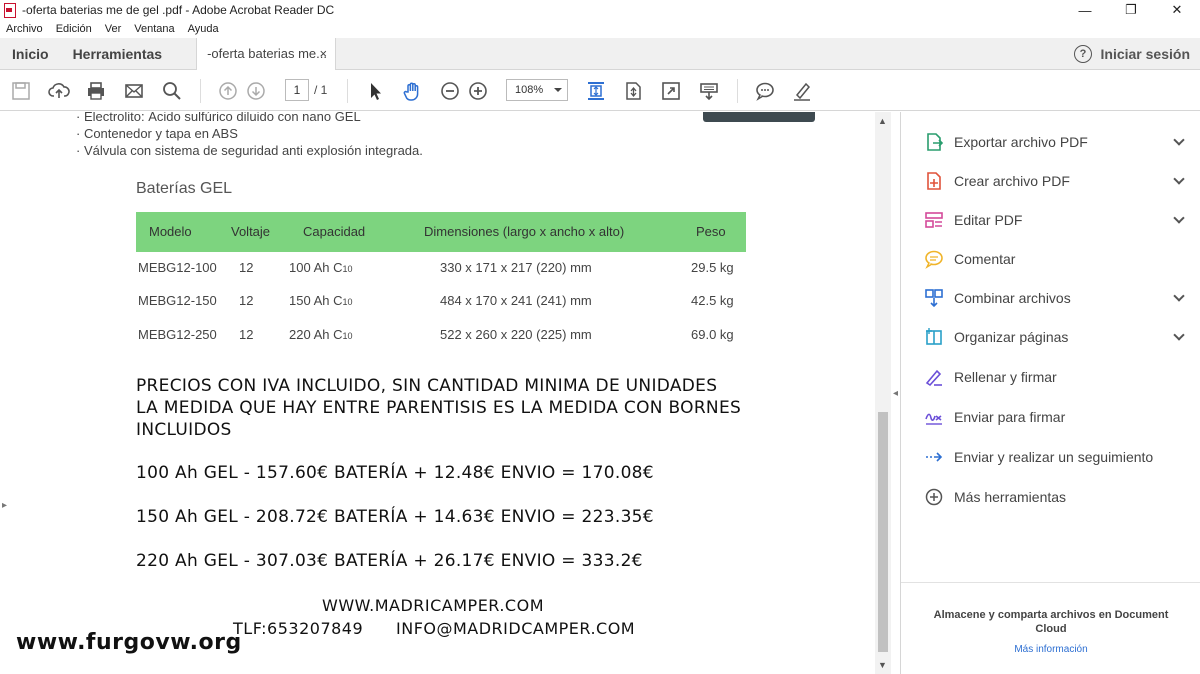  Describe the element at coordinates (1051, 649) in the screenshot. I see `more-info-link: Más información` at that location.